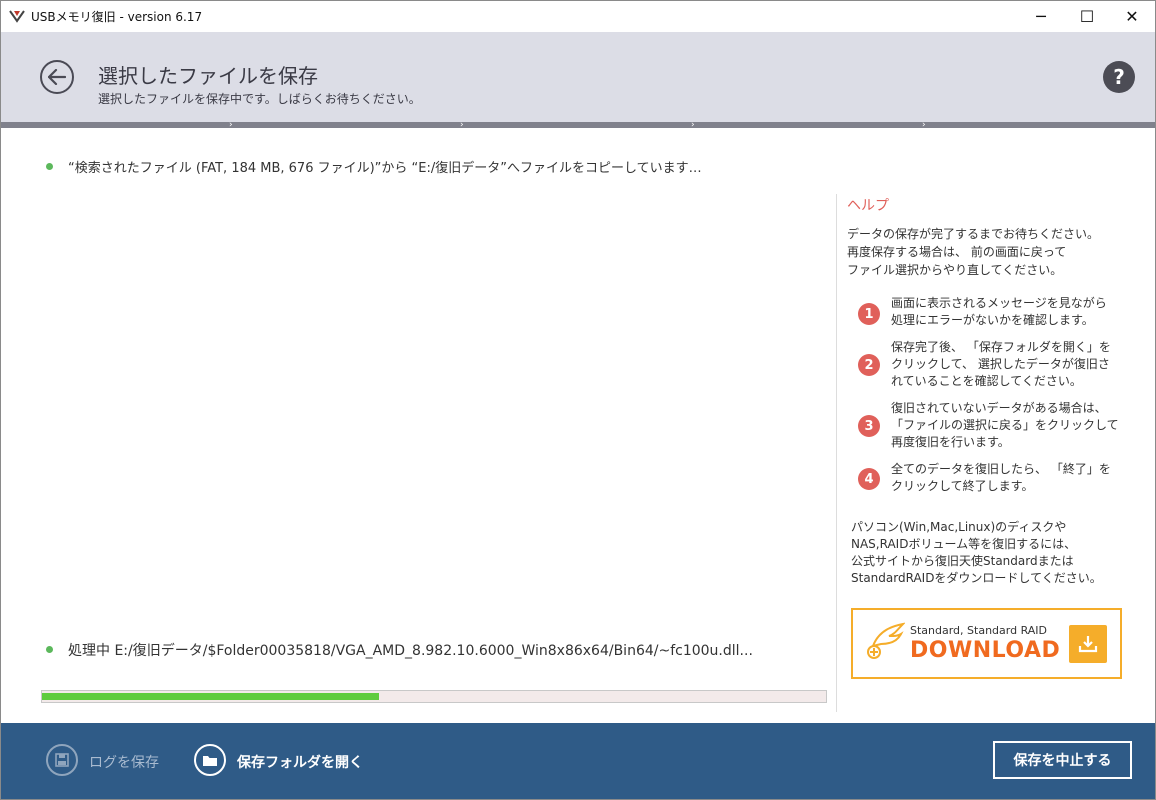 The width and height of the screenshot is (1156, 800). Describe the element at coordinates (985, 650) in the screenshot. I see `download-label: DOWNLOAD` at that location.